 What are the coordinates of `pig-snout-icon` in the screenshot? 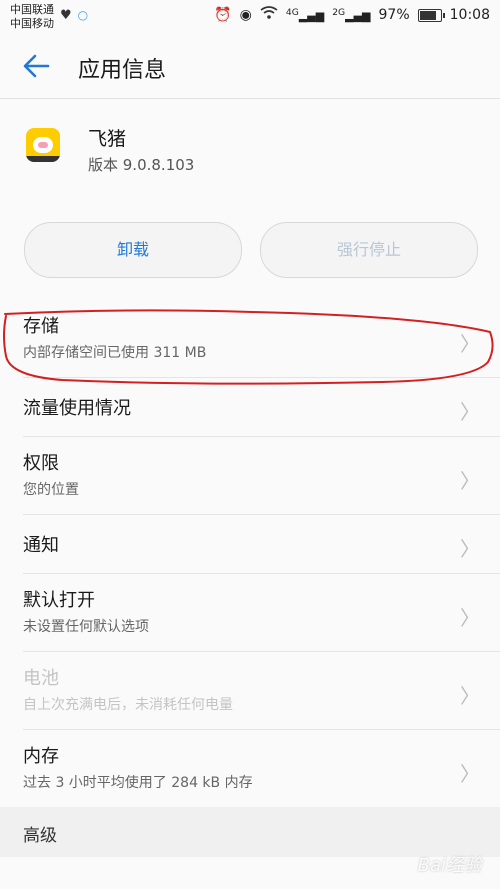 It's located at (43, 145).